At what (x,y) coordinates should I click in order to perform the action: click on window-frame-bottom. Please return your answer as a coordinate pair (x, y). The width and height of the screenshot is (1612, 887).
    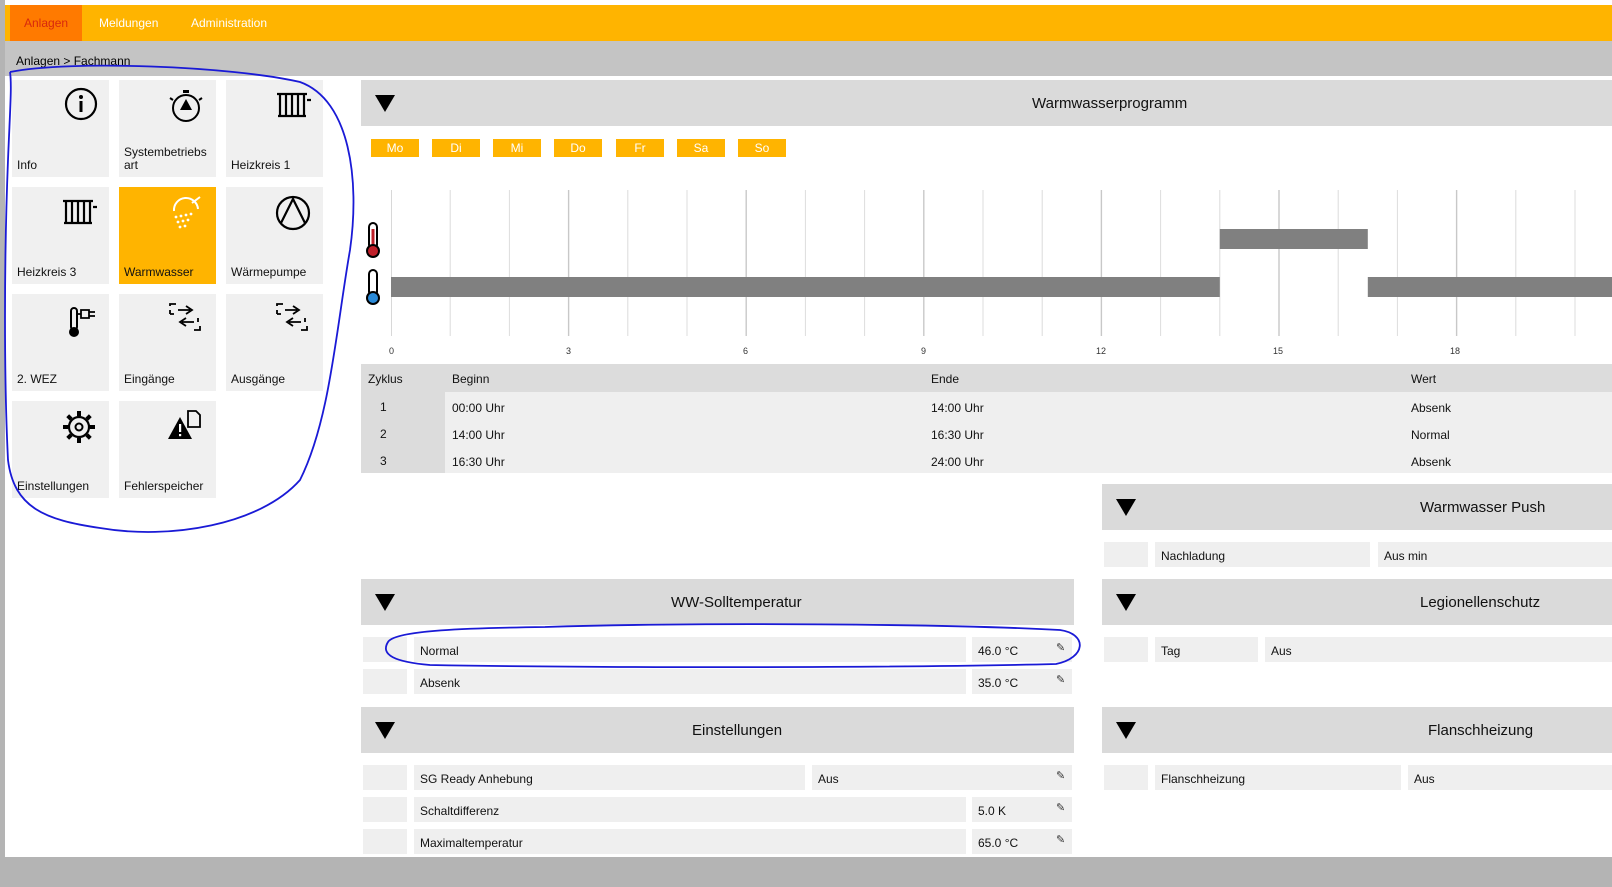
    Looking at the image, I should click on (806, 872).